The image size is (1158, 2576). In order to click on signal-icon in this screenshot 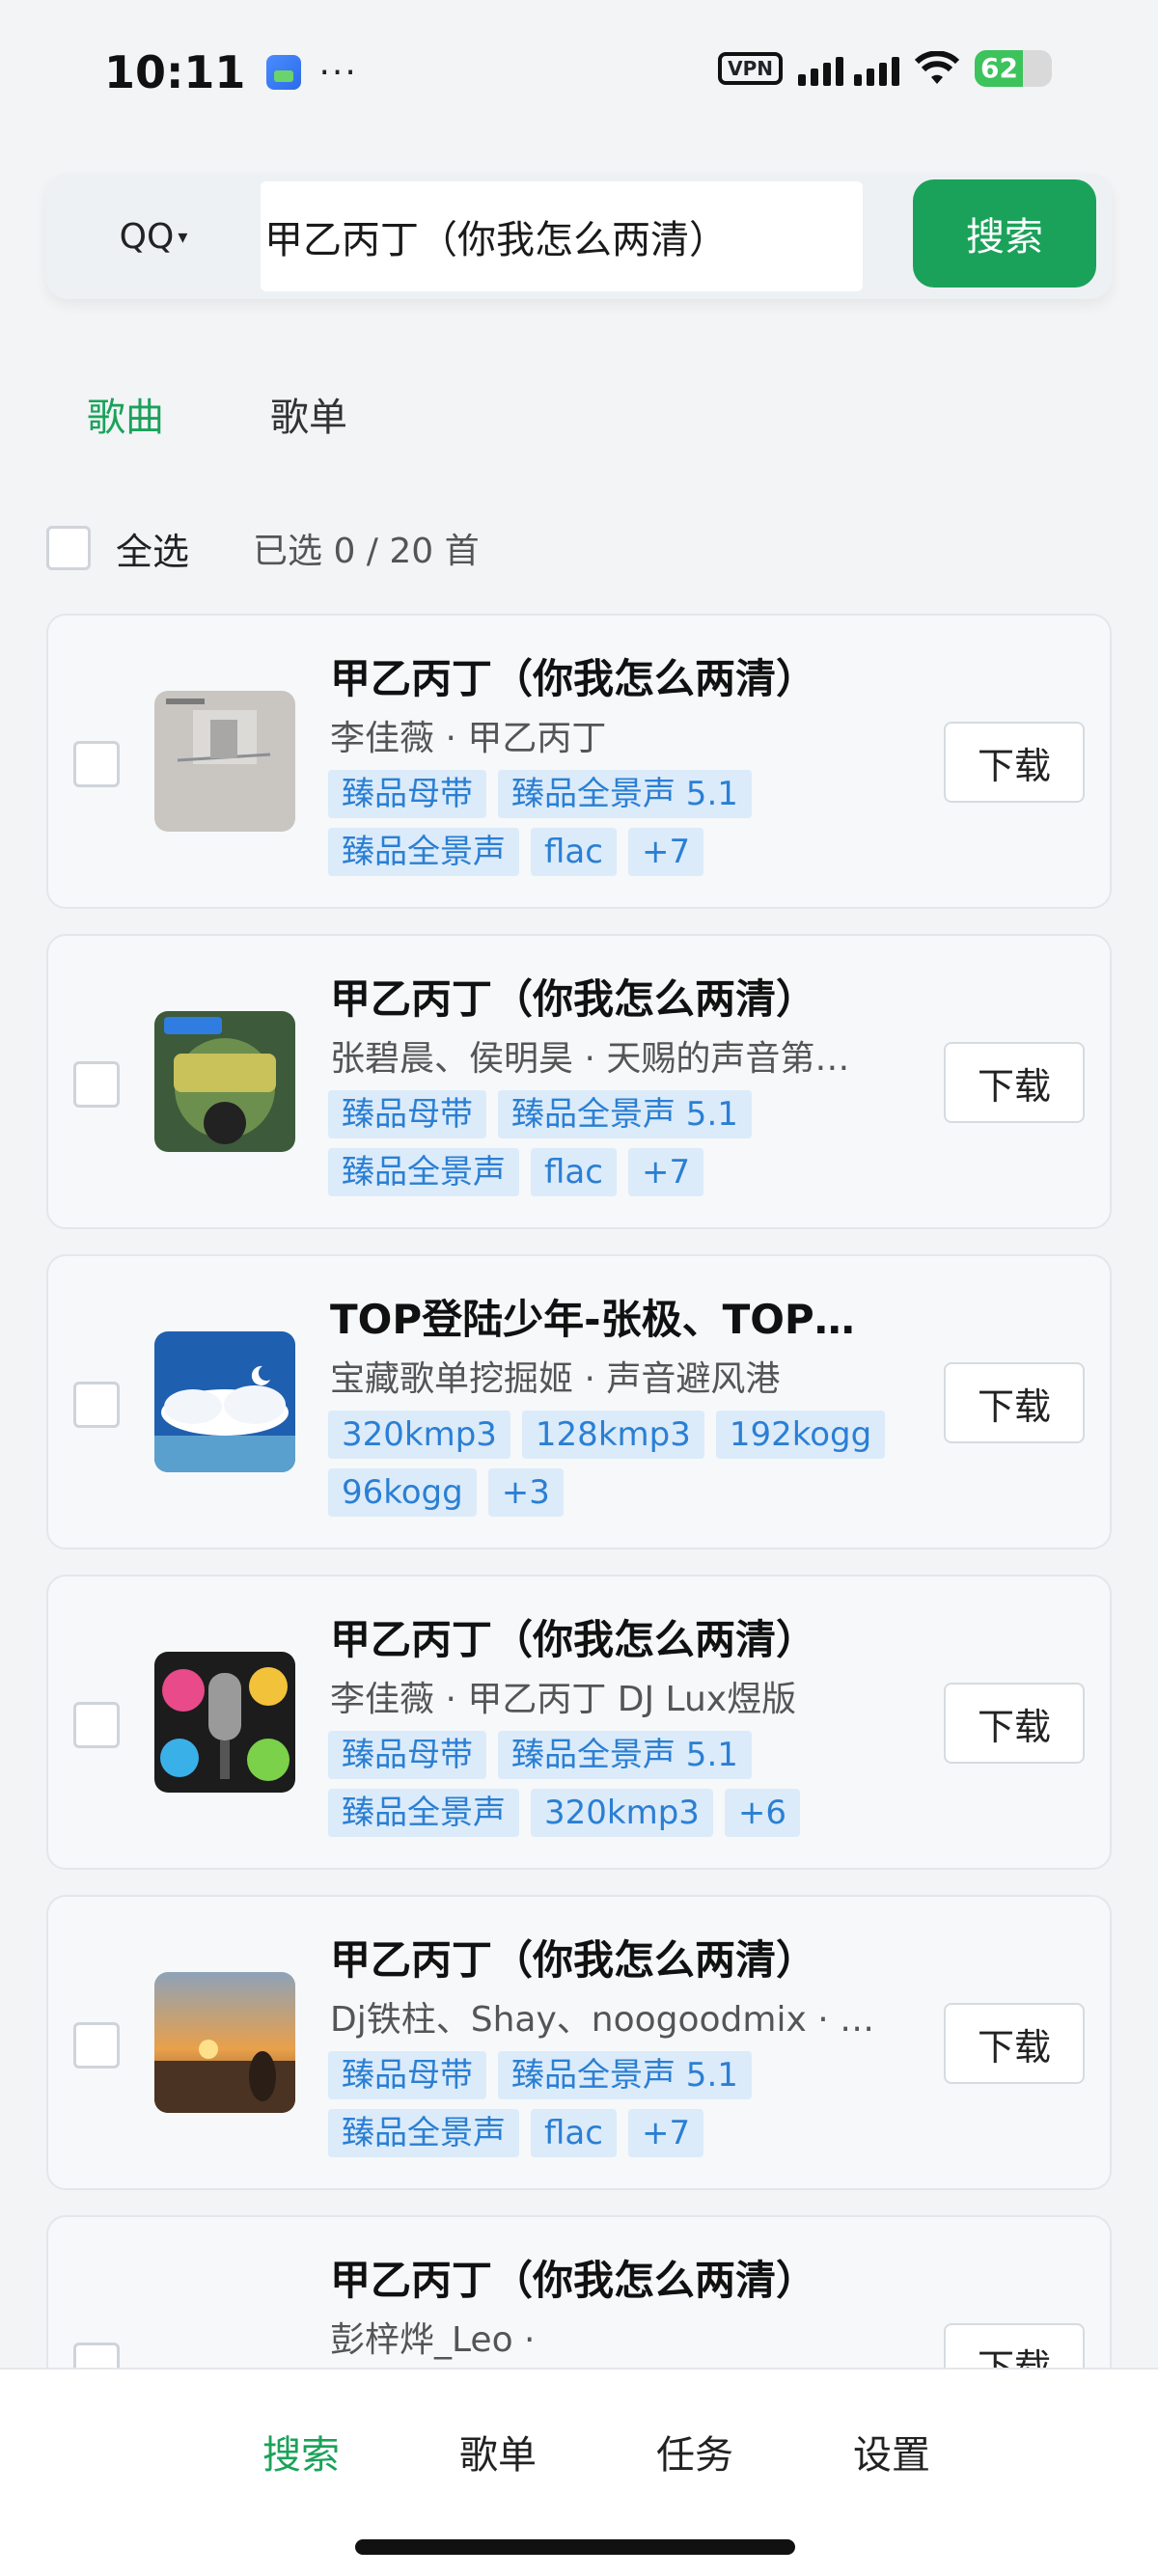, I will do `click(848, 68)`.